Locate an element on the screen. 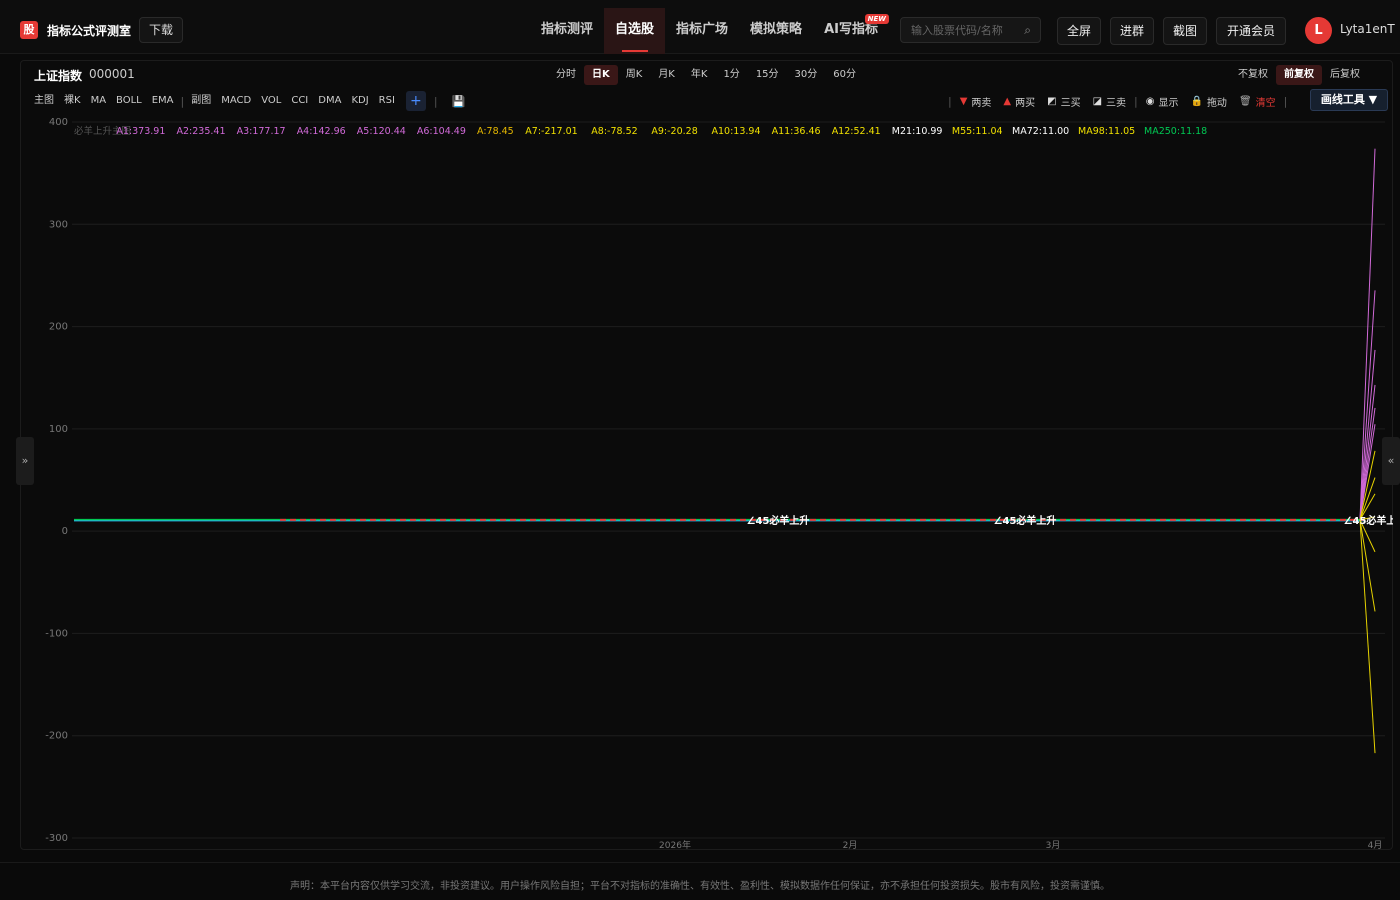 The image size is (1400, 900). nav-item-3: 模拟策略 is located at coordinates (776, 31).